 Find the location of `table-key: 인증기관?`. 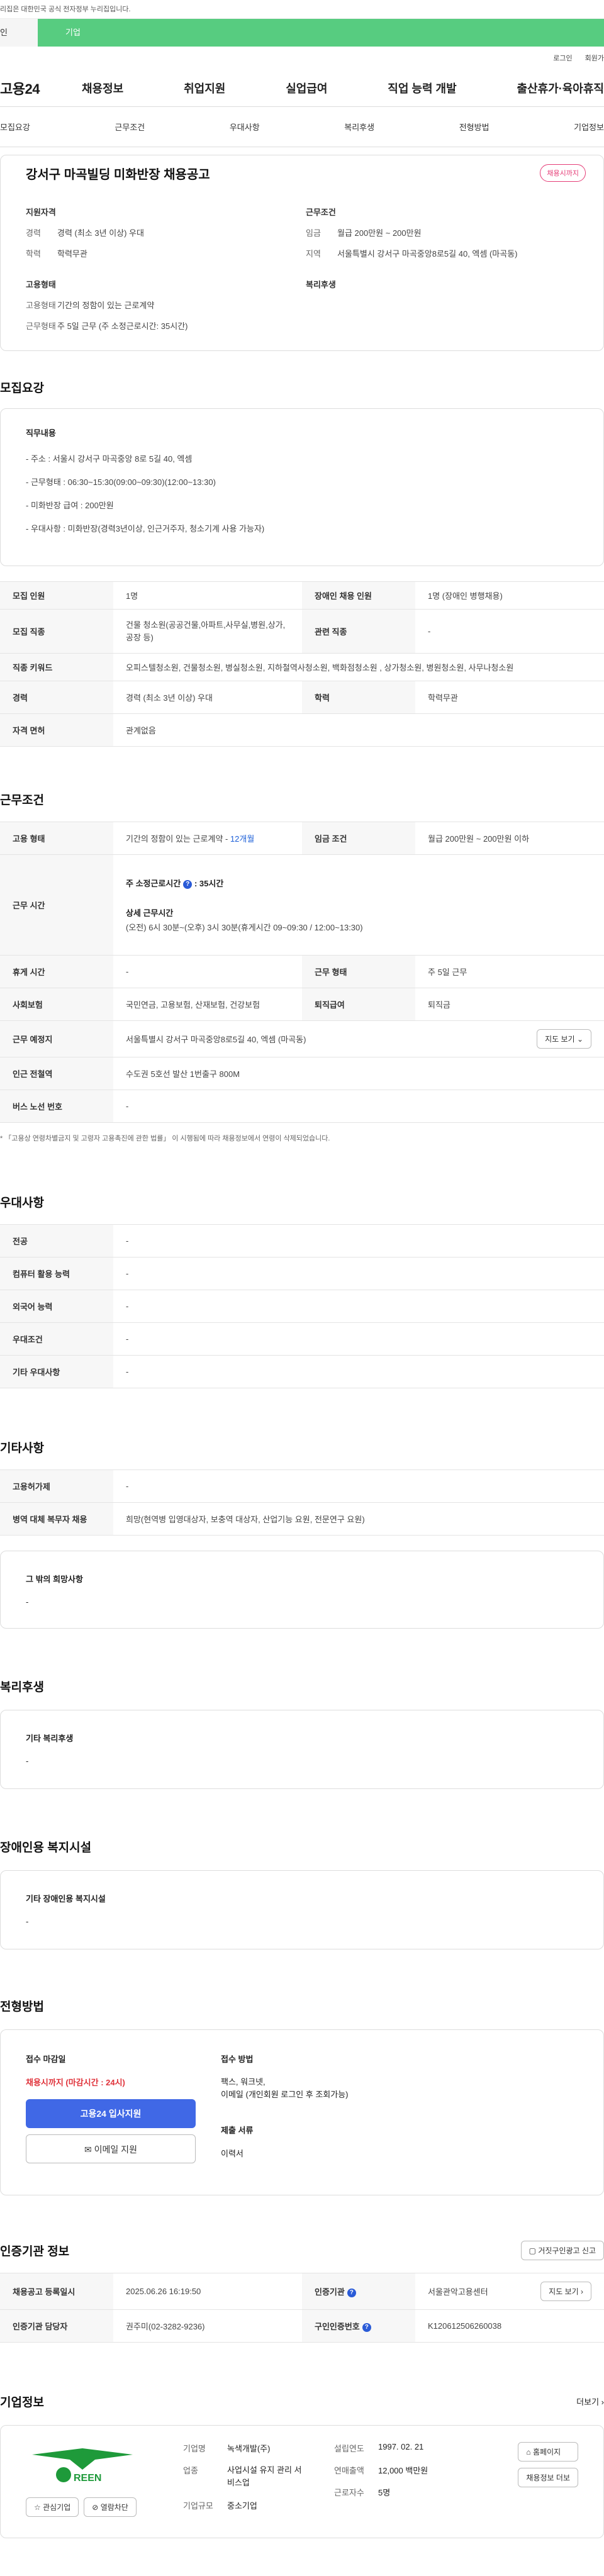

table-key: 인증기관? is located at coordinates (358, 2291).